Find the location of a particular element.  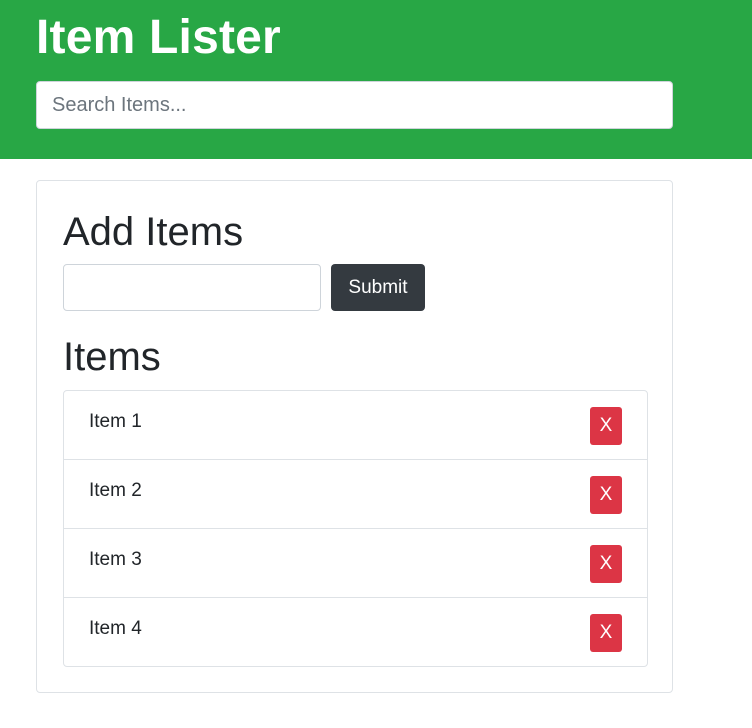

list-item: Item 2 X is located at coordinates (355, 494).